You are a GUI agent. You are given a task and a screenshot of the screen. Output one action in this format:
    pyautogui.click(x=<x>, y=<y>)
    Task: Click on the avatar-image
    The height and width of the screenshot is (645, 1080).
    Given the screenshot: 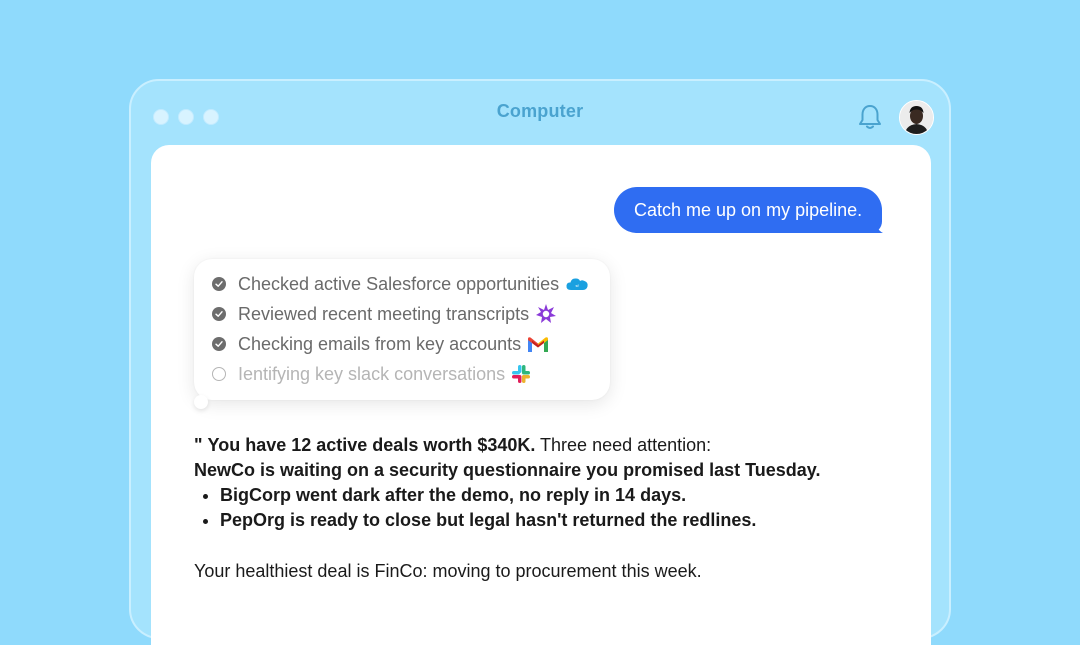 What is the action you would take?
    pyautogui.click(x=916, y=117)
    